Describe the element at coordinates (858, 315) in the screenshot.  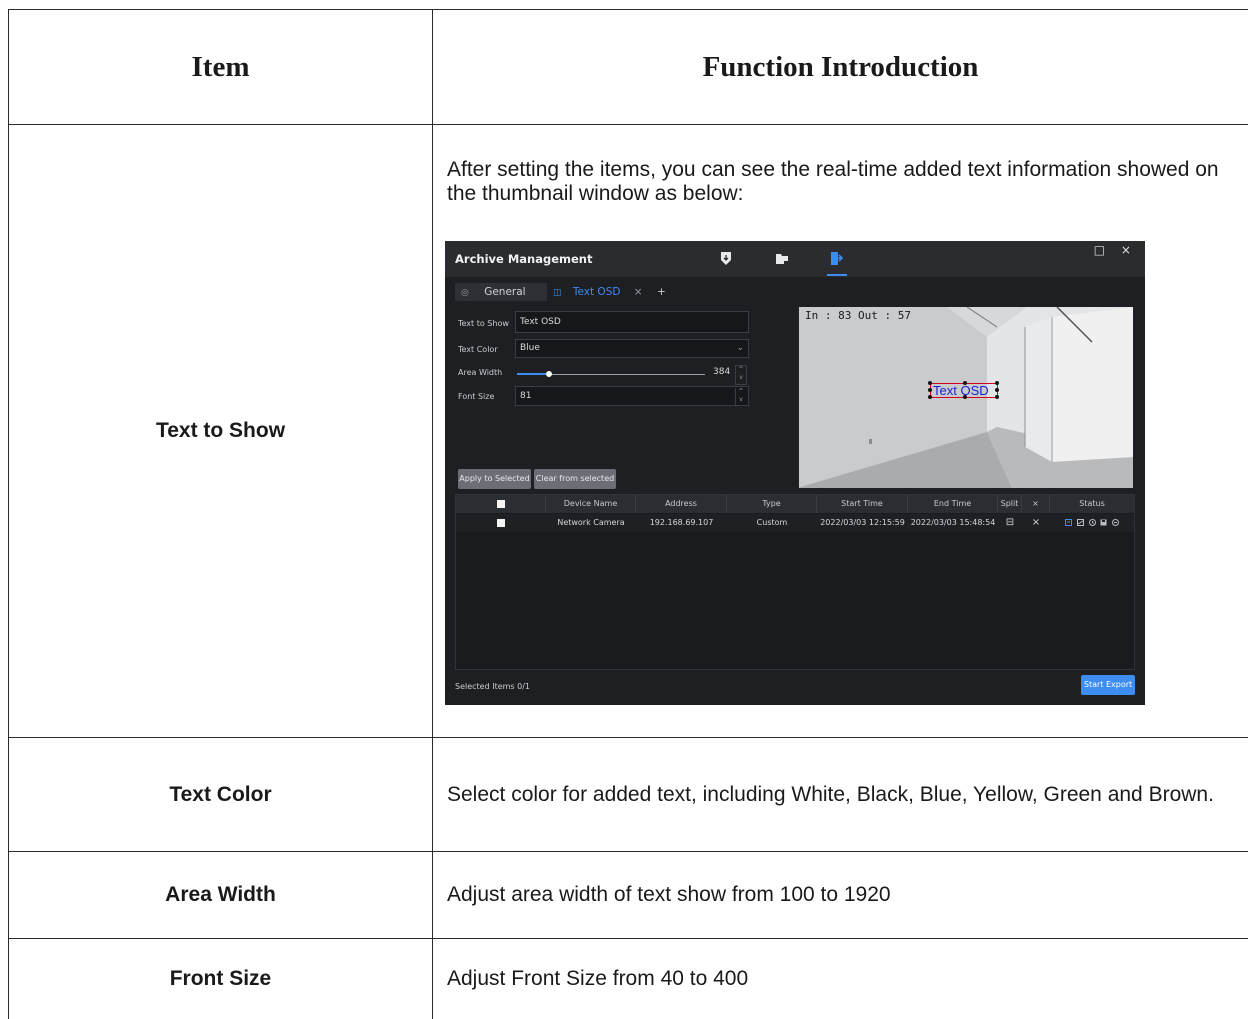
I see `in-out-timestamp: In : 83 Out : 57` at that location.